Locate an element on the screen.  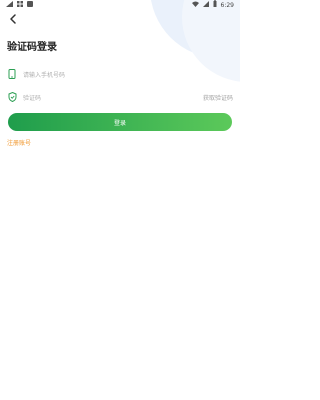
shield-icon is located at coordinates (12, 97).